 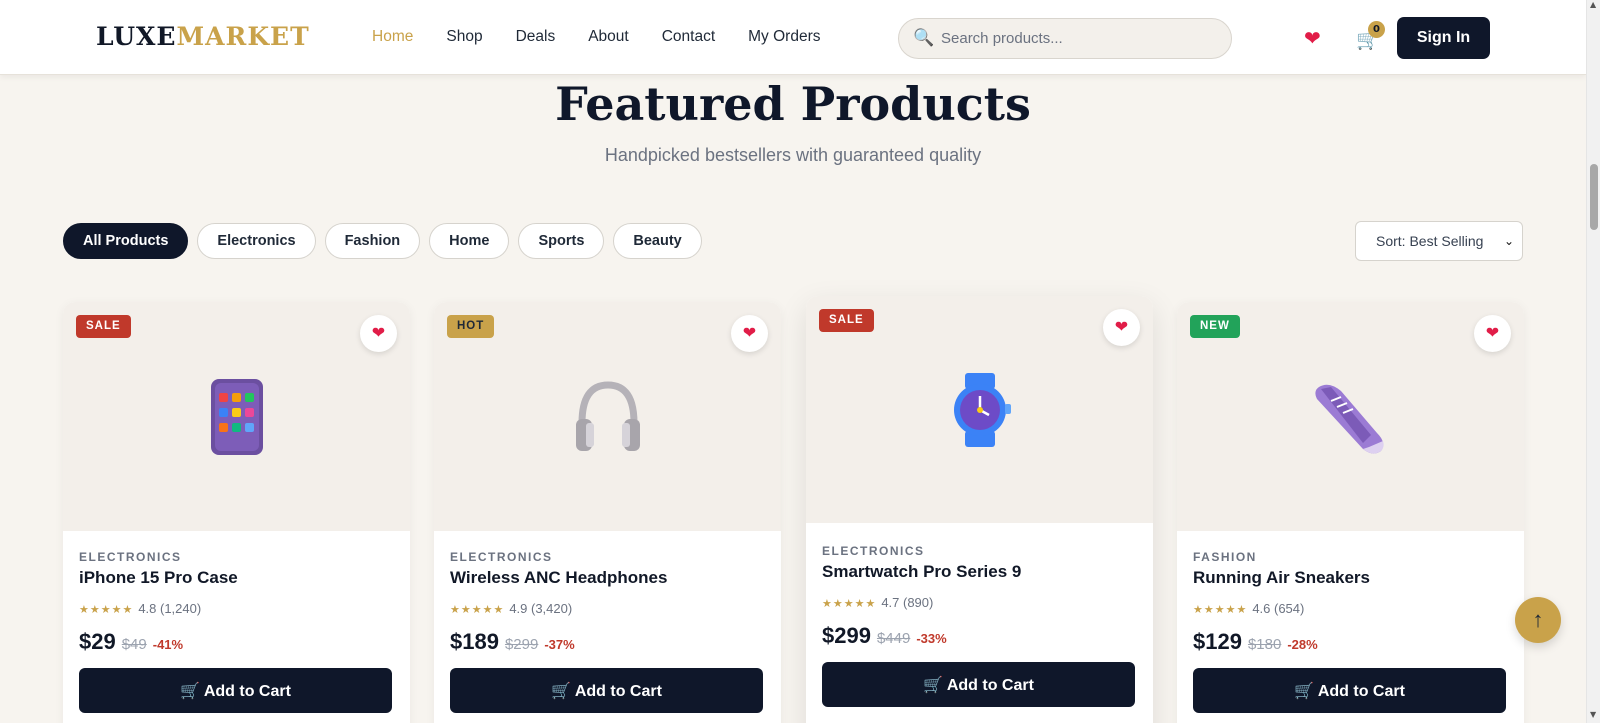 I want to click on filter-all-products: All Products, so click(x=126, y=241).